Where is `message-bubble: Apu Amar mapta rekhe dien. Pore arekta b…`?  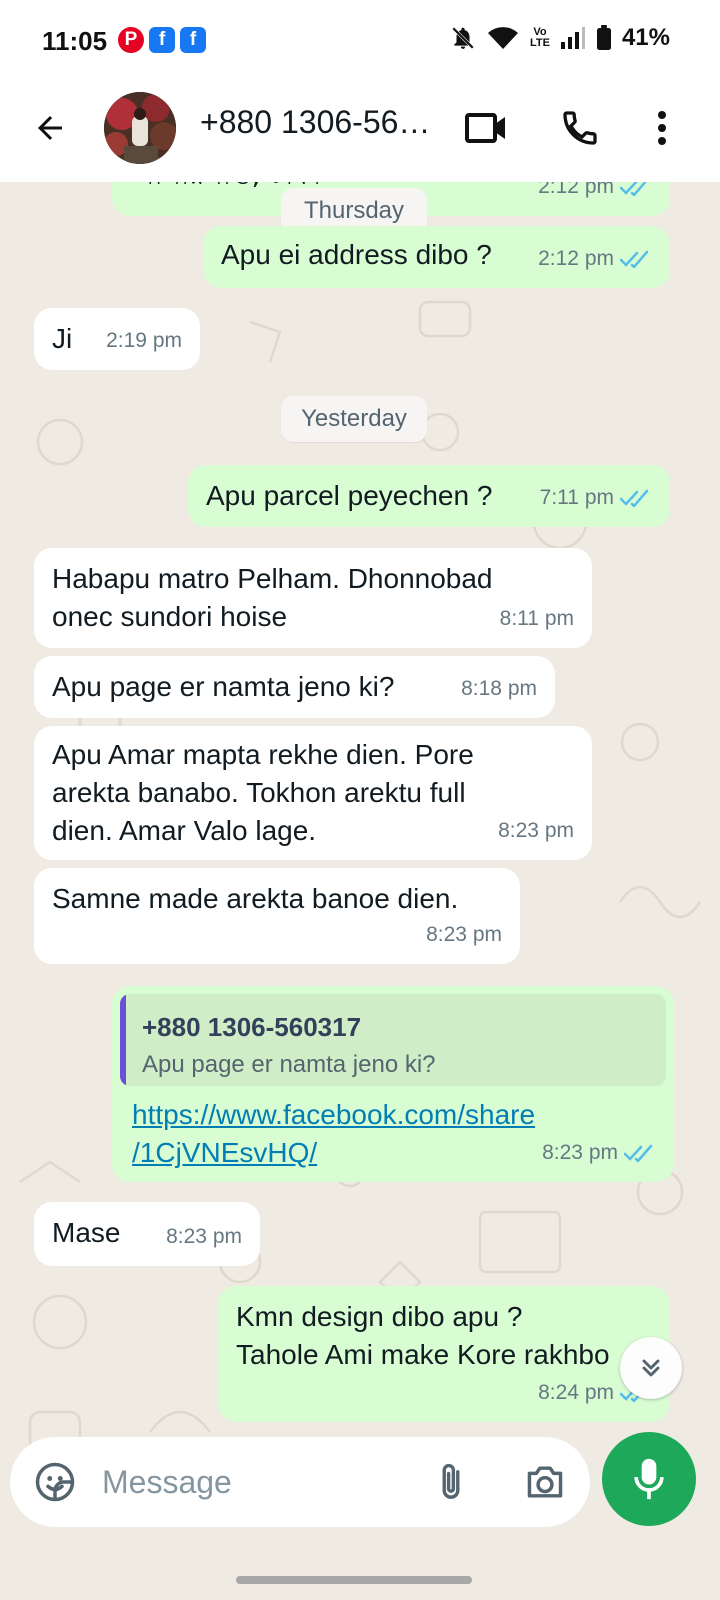 message-bubble: Apu Amar mapta rekhe dien. Pore arekta b… is located at coordinates (313, 793).